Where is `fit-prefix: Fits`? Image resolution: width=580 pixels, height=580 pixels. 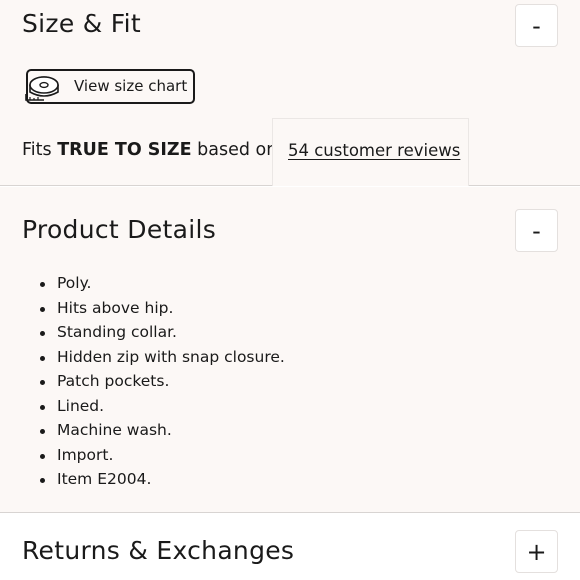
fit-prefix: Fits is located at coordinates (37, 150).